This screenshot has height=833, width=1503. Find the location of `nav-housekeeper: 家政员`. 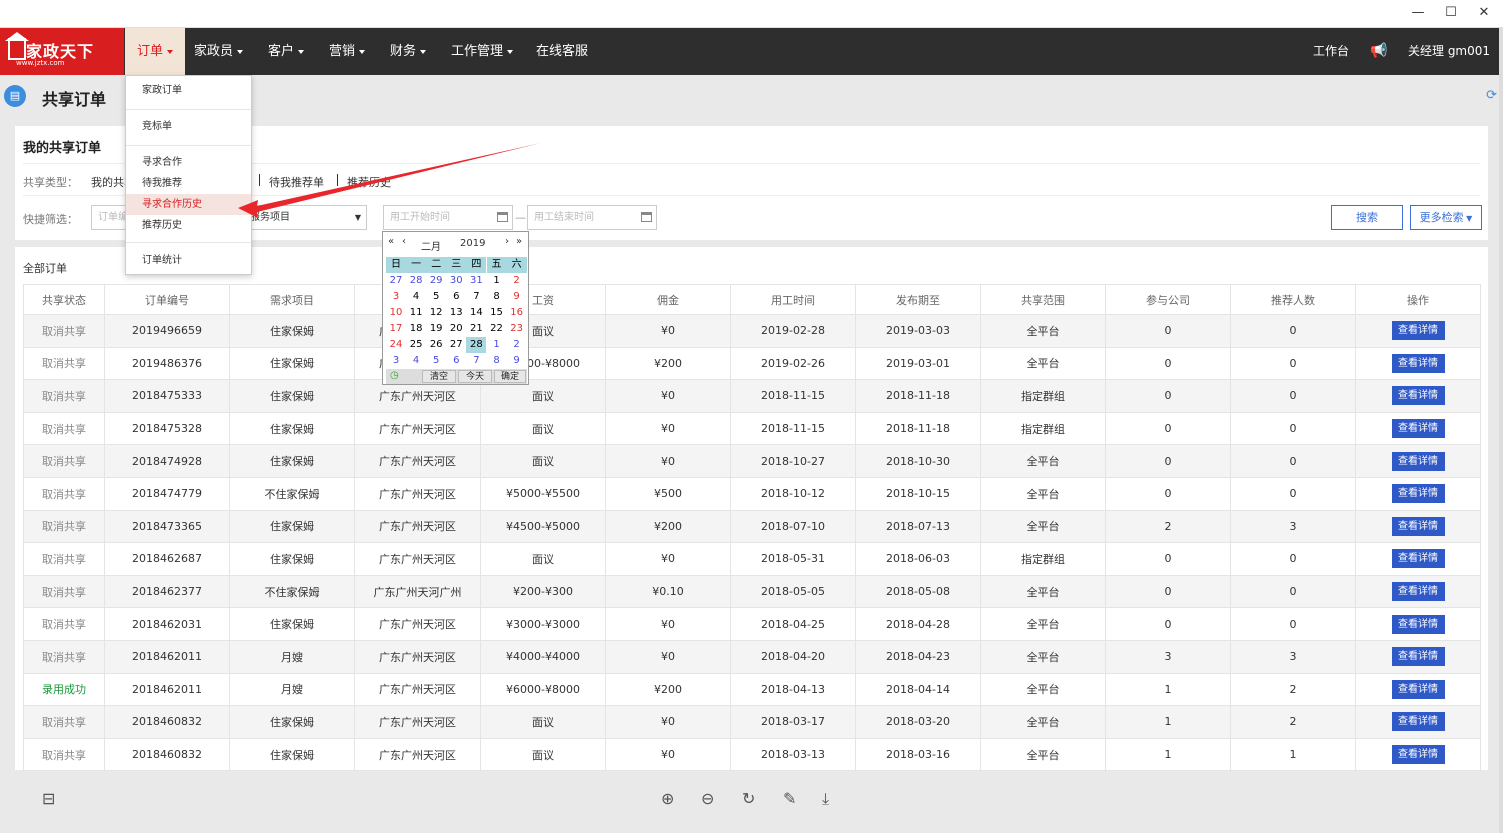

nav-housekeeper: 家政员 is located at coordinates (218, 51).